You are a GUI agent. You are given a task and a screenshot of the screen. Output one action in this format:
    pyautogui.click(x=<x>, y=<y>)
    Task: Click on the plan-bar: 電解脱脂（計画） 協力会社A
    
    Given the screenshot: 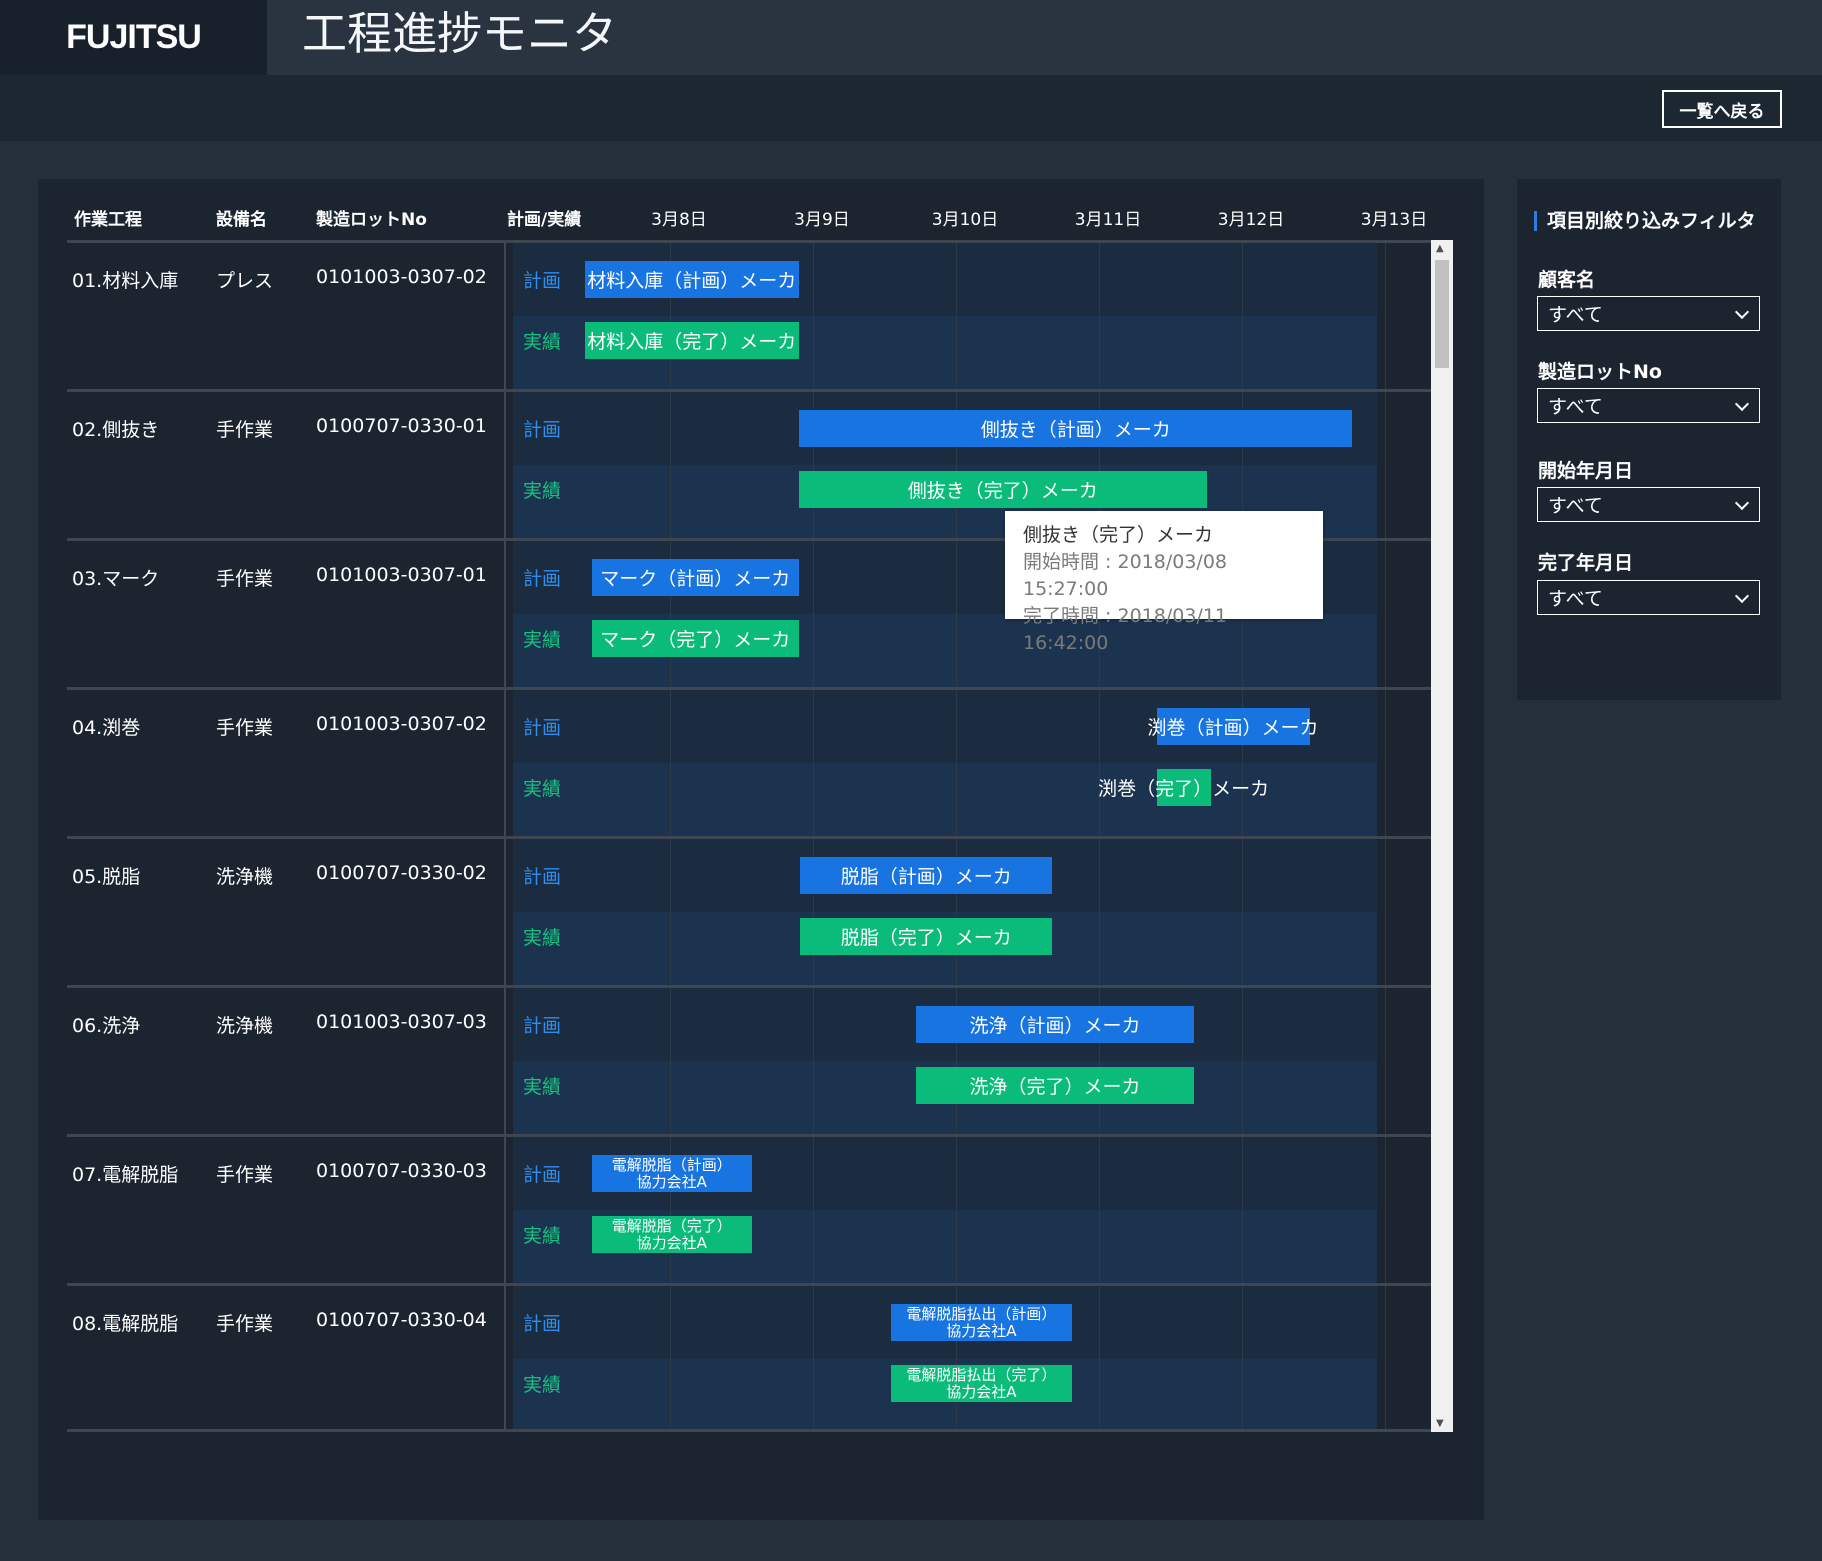 What is the action you would take?
    pyautogui.click(x=671, y=1173)
    